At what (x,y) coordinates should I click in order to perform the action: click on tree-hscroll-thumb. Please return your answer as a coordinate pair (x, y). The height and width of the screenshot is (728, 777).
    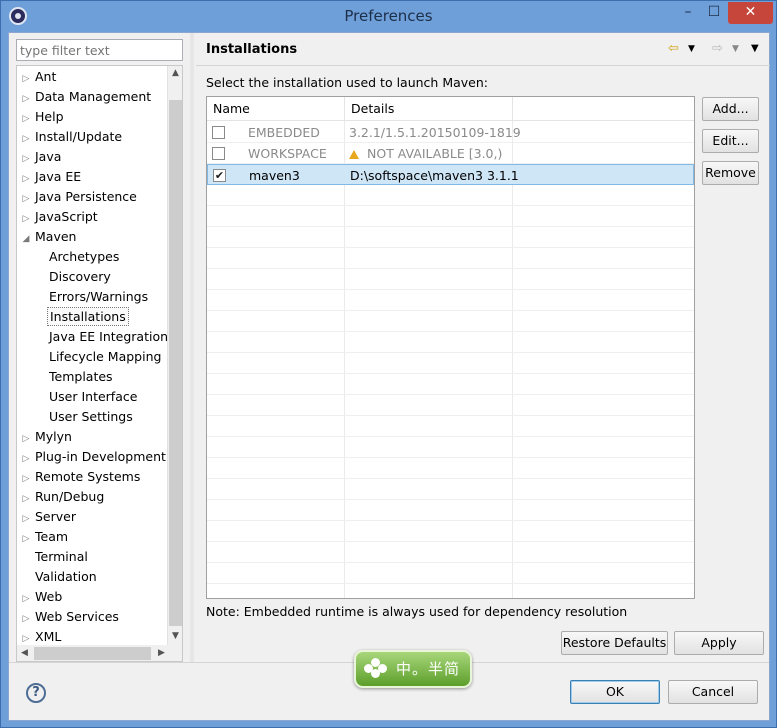
    Looking at the image, I should click on (92, 653).